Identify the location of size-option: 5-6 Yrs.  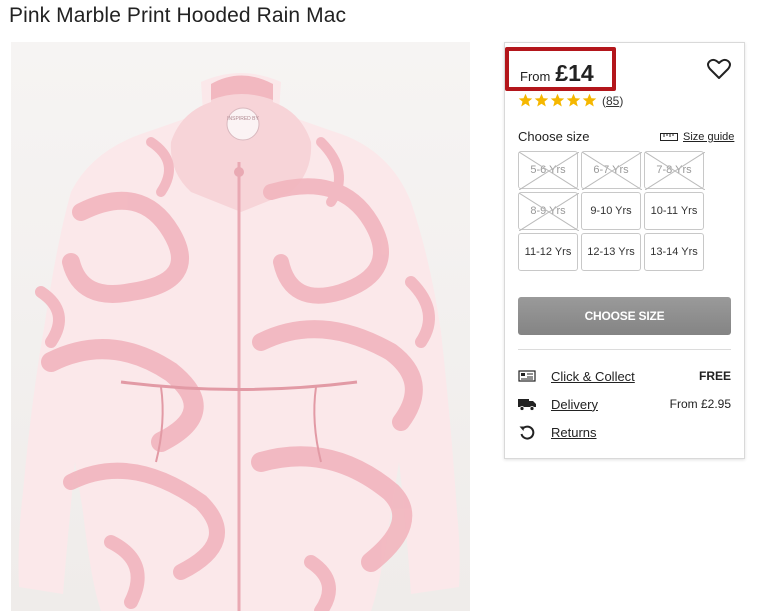
(548, 170).